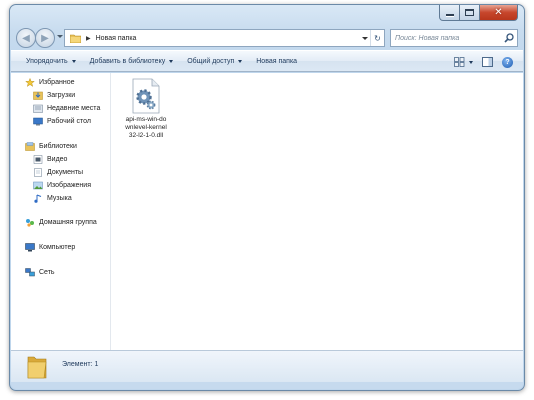  I want to click on sidebar-item-label: Домашняя группа, so click(68, 222).